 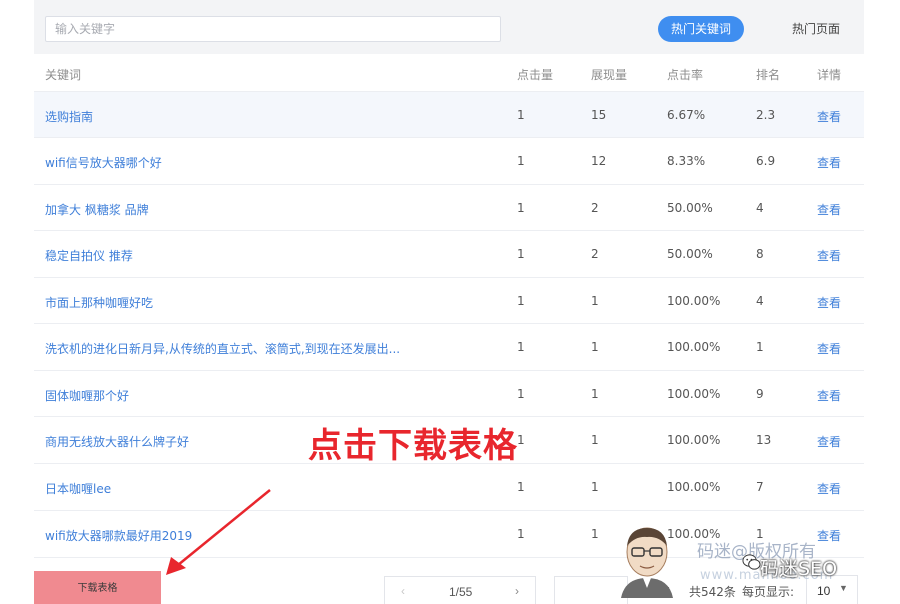 What do you see at coordinates (824, 591) in the screenshot?
I see `per-page-value: 10` at bounding box center [824, 591].